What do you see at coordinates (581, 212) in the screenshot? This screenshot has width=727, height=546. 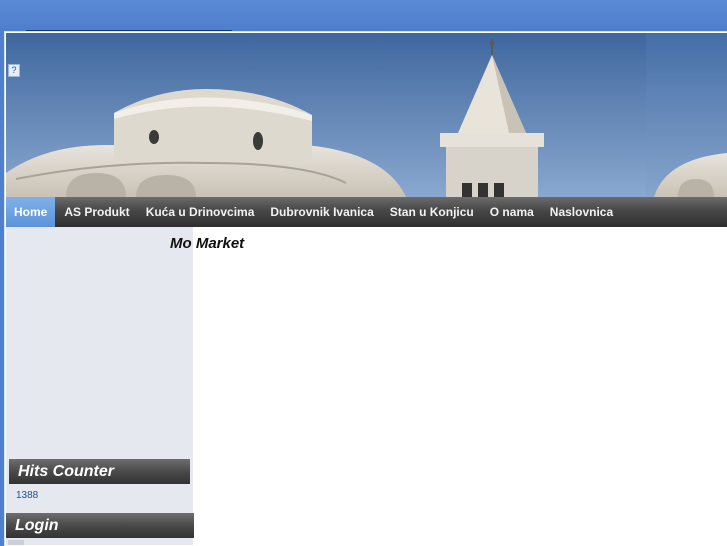 I see `nav-item-naslovnica: Naslovnica` at bounding box center [581, 212].